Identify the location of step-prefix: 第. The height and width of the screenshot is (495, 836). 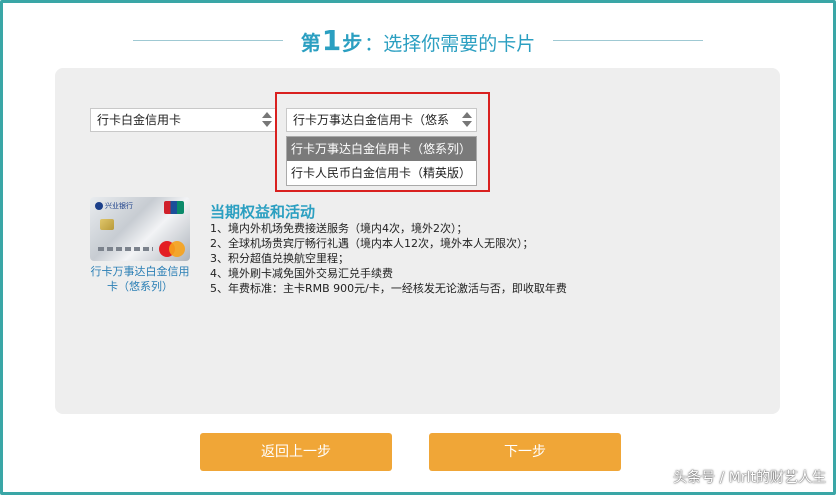
(310, 42).